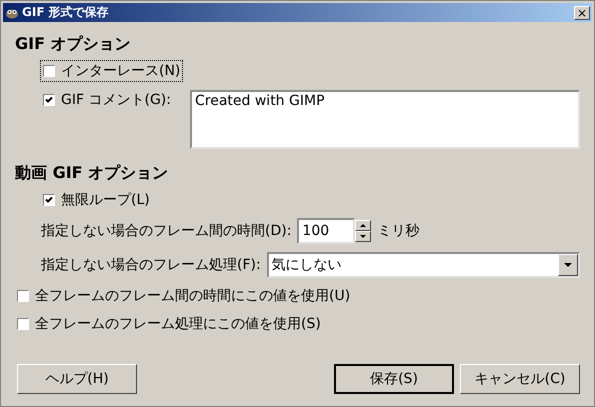 Image resolution: width=595 pixels, height=407 pixels. I want to click on down-arrow-icon, so click(363, 236).